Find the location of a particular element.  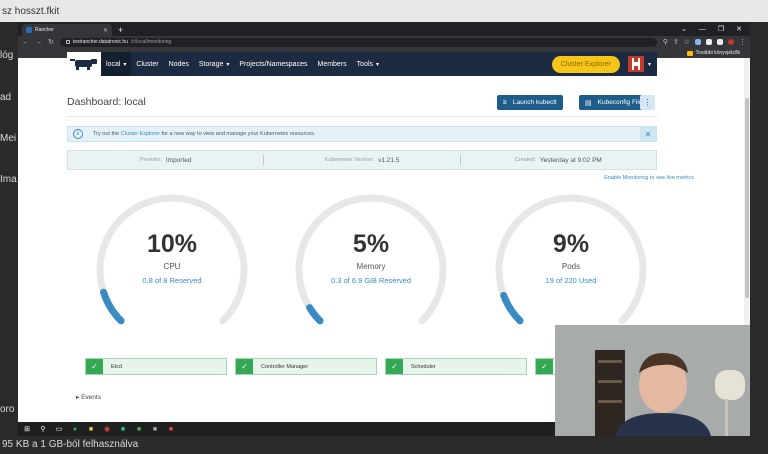

fact-label: Created: is located at coordinates (525, 160).